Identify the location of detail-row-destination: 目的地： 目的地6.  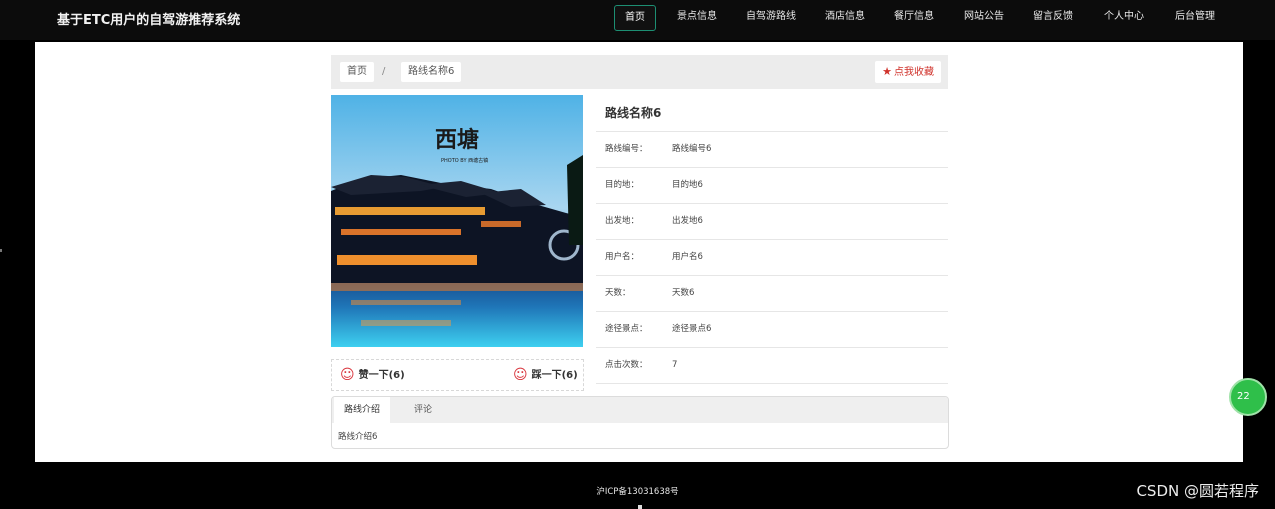
(772, 186).